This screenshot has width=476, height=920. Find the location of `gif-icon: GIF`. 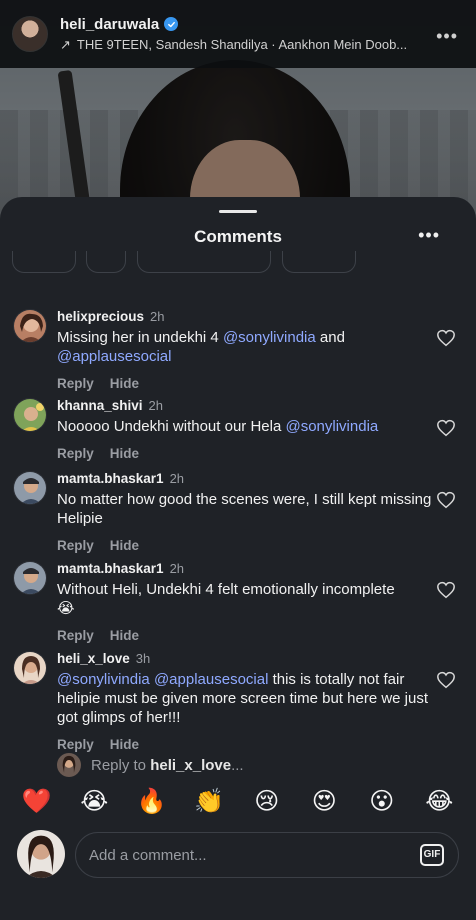

gif-icon: GIF is located at coordinates (432, 855).